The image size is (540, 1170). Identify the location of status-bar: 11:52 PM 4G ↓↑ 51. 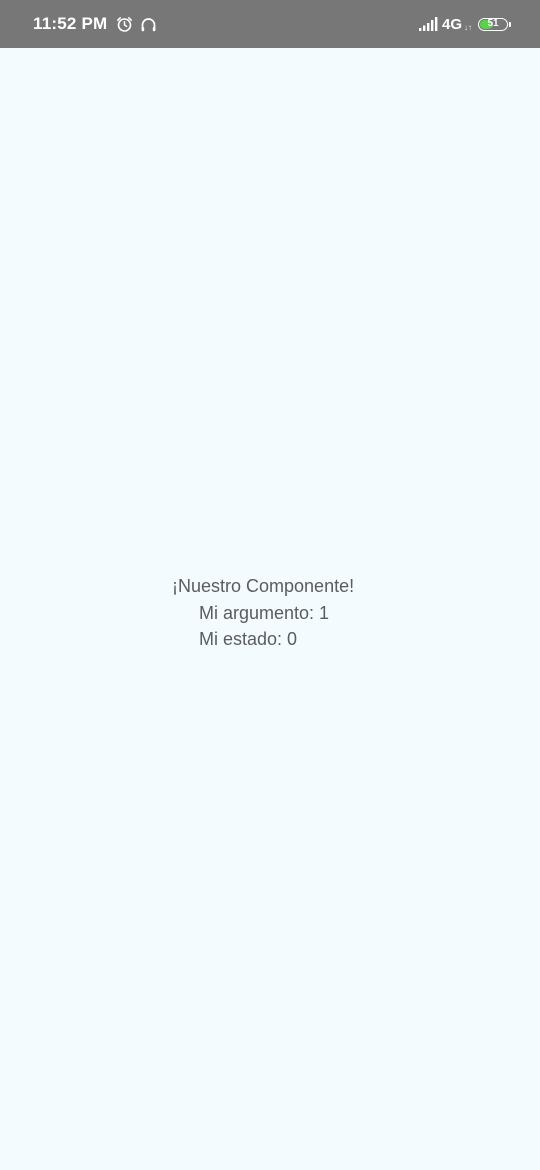
(270, 24).